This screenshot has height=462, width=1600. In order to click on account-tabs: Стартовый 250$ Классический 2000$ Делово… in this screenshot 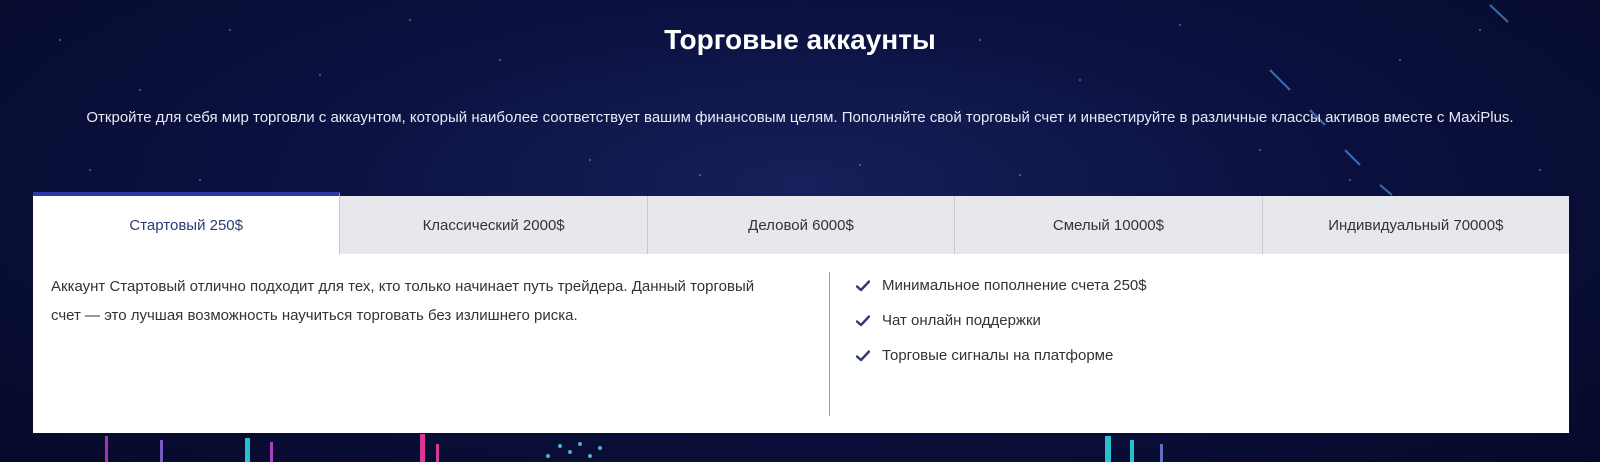, I will do `click(801, 223)`.